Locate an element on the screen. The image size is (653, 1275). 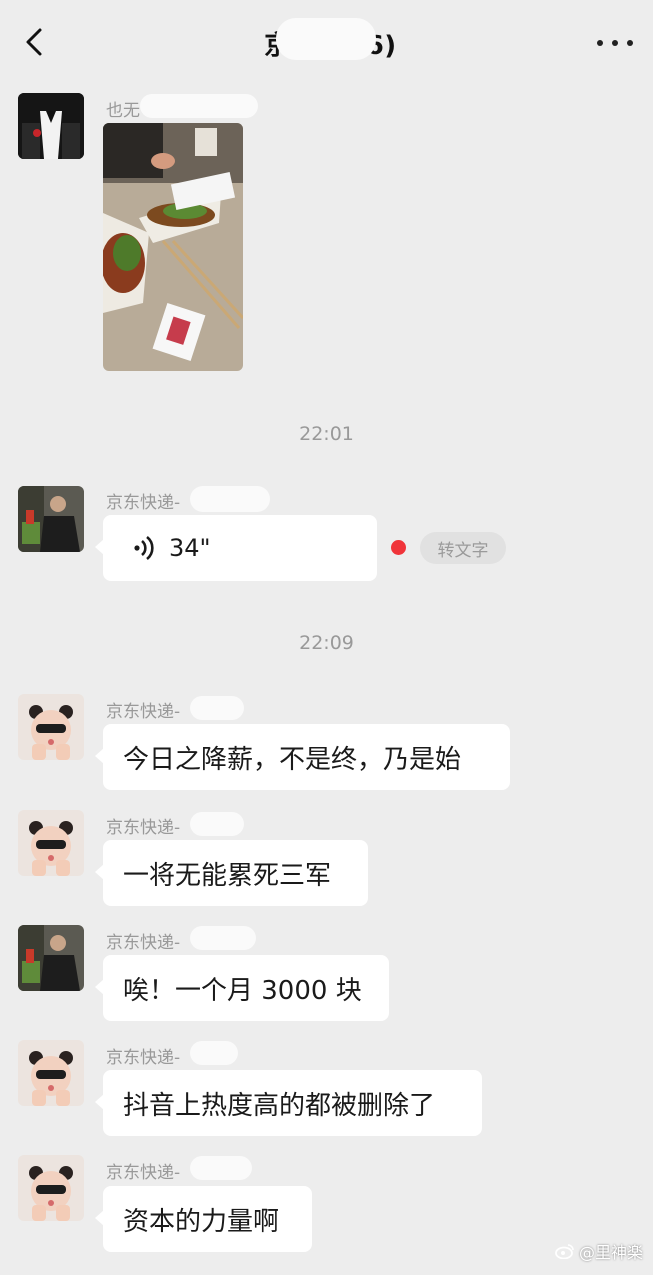
title-redaction is located at coordinates (326, 39).